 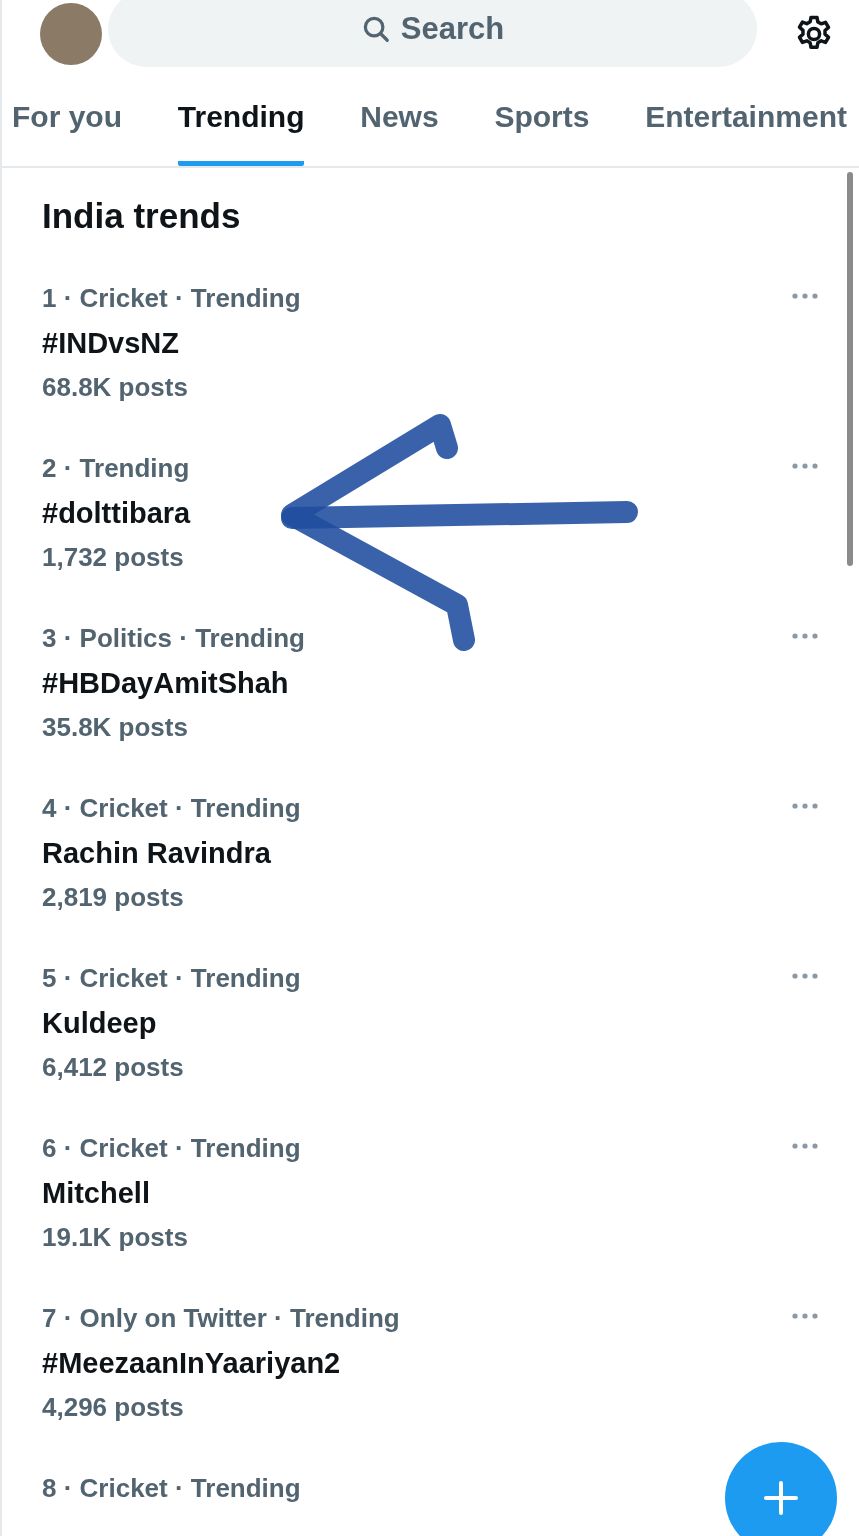 I want to click on trend-name: #INDvsNZ, so click(x=171, y=343).